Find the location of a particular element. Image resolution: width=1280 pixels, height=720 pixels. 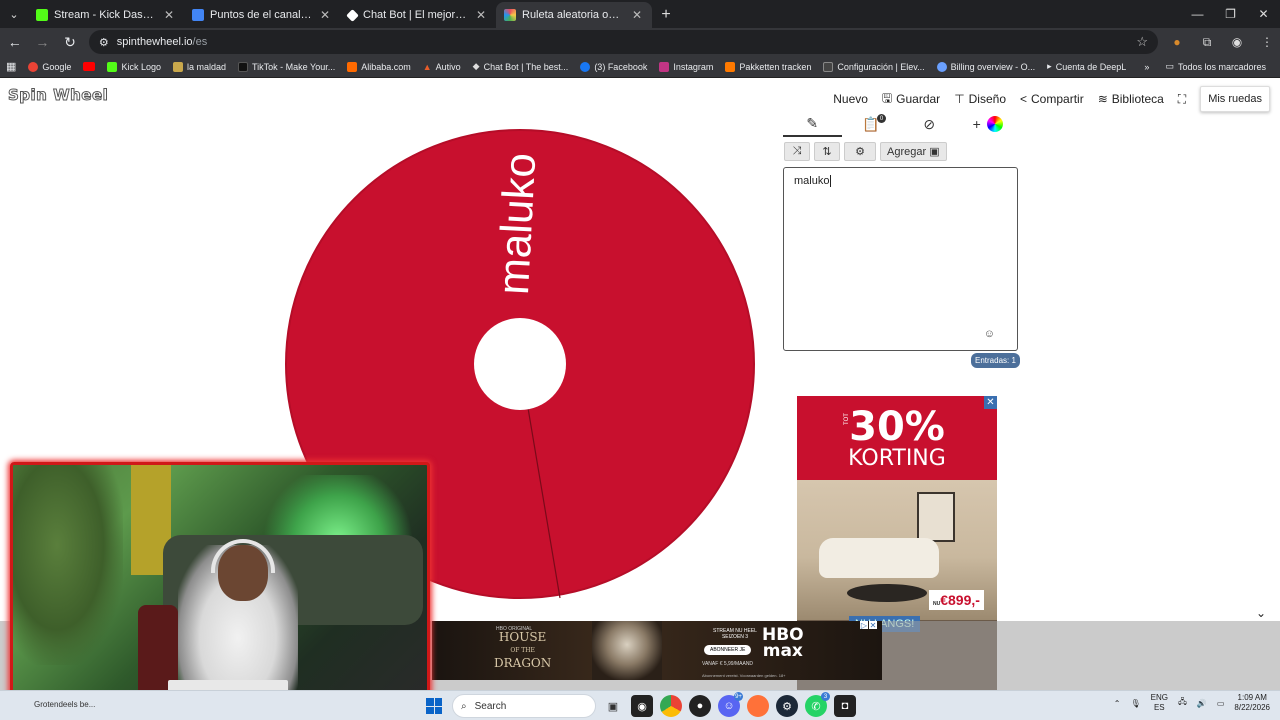

minimize-icon: — is located at coordinates (1197, 14).